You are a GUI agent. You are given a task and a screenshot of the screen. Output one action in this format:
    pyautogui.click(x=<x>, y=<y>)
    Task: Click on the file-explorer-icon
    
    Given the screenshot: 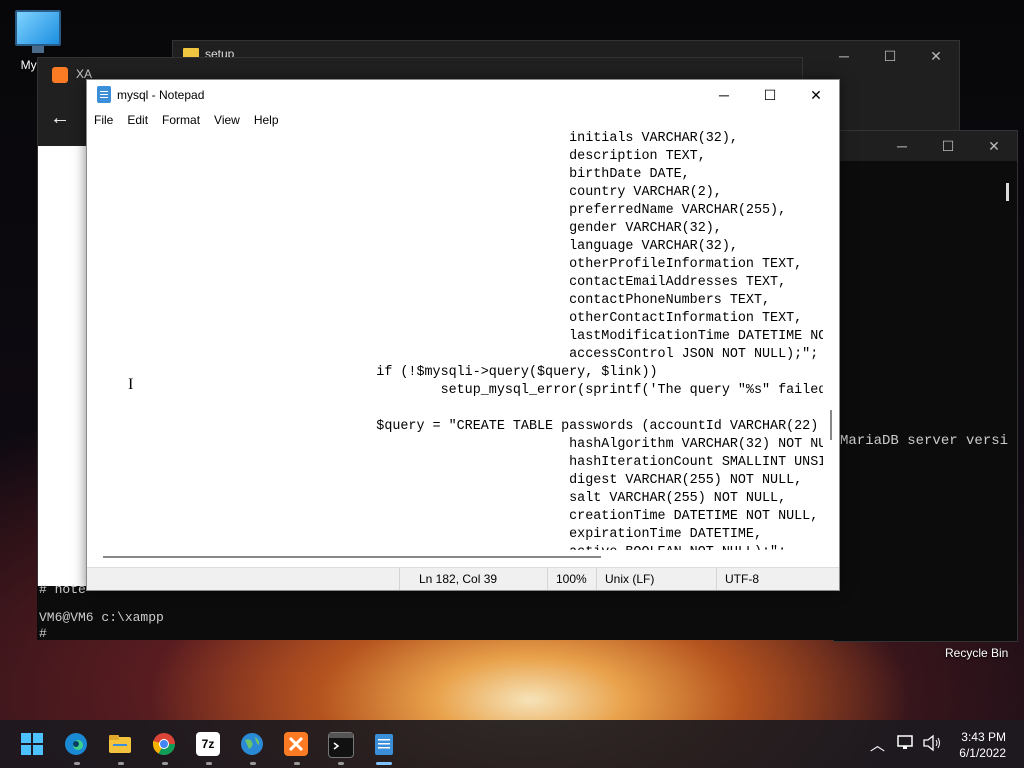 What is the action you would take?
    pyautogui.click(x=120, y=744)
    